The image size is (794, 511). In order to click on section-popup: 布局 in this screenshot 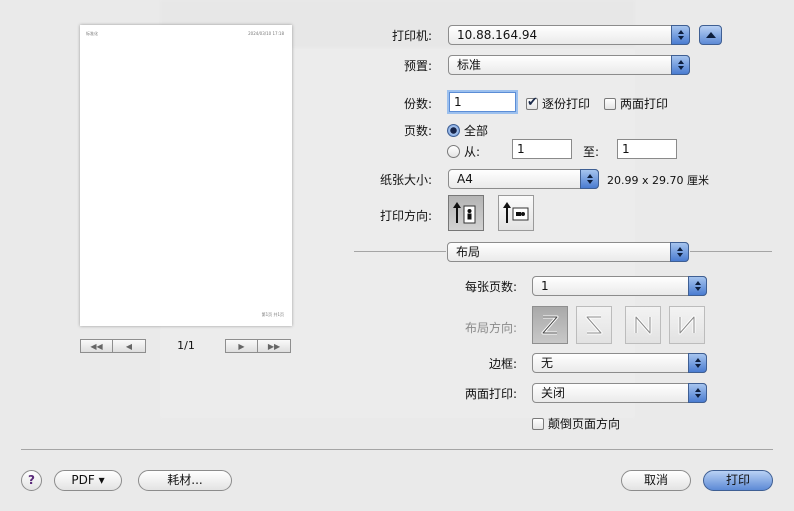, I will do `click(568, 252)`.